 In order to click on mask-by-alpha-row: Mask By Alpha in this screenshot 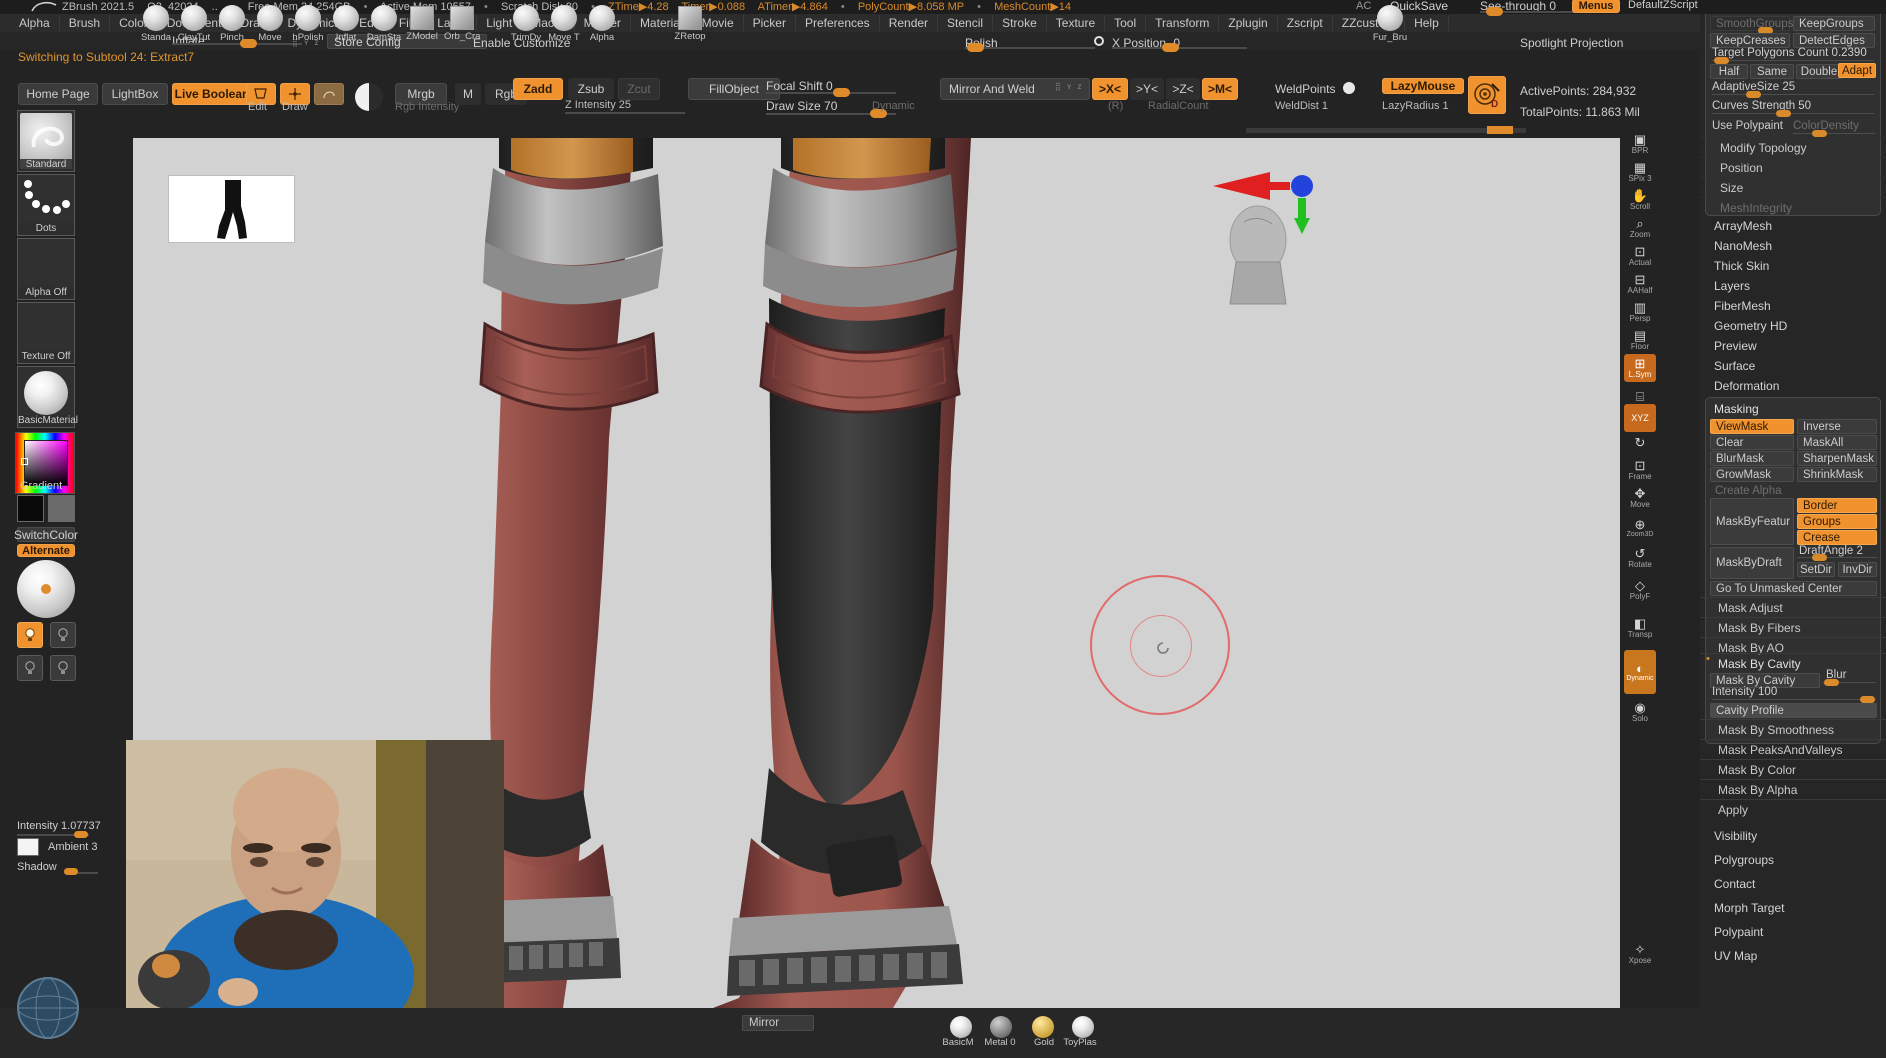, I will do `click(1793, 789)`.